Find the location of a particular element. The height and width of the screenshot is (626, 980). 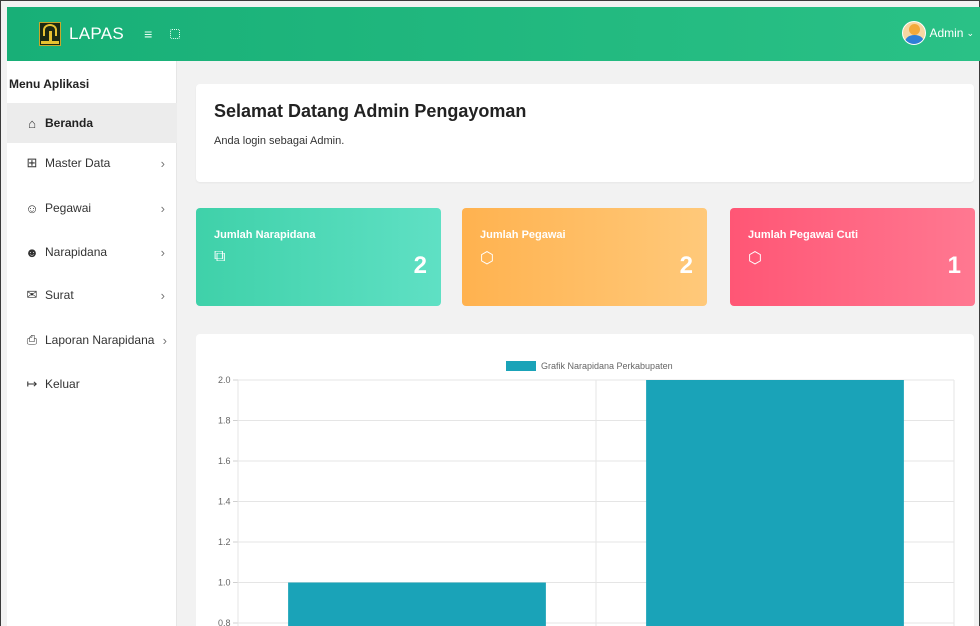

external-link-icon: ⧉ is located at coordinates (220, 256).